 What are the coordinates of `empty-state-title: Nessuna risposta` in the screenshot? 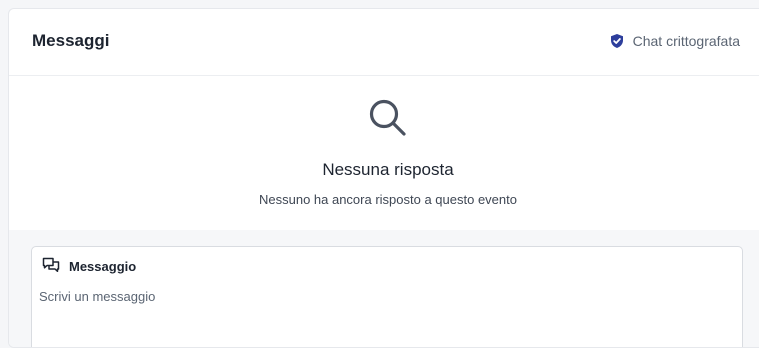 It's located at (388, 169).